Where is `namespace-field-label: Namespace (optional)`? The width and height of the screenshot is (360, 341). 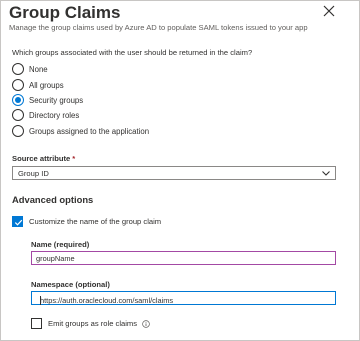 namespace-field-label: Namespace (optional) is located at coordinates (70, 284).